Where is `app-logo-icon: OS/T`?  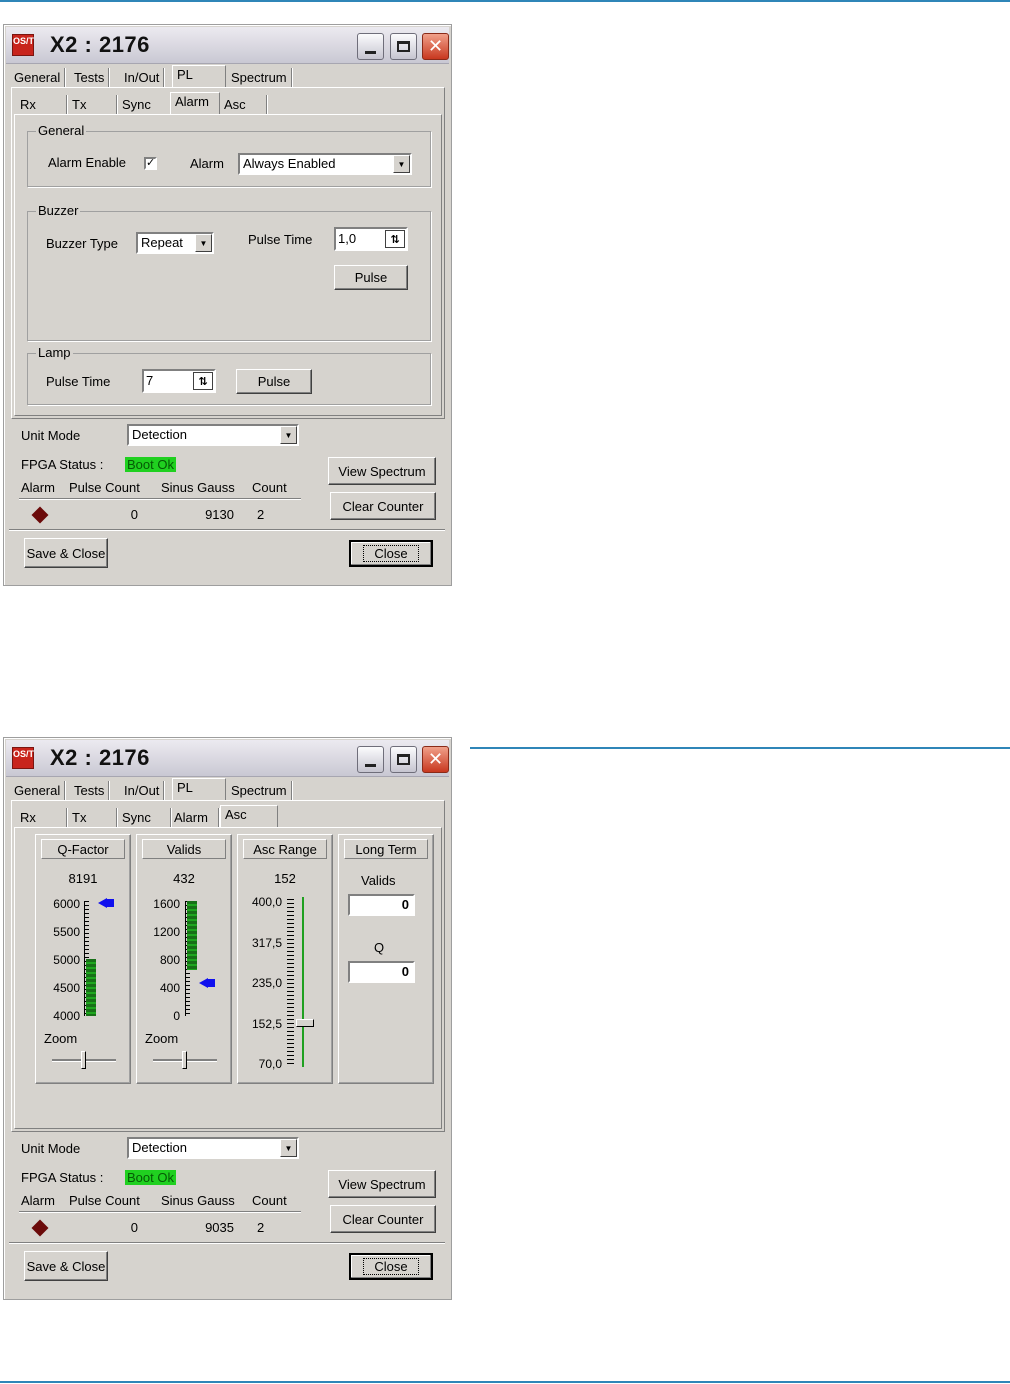 app-logo-icon: OS/T is located at coordinates (23, 45).